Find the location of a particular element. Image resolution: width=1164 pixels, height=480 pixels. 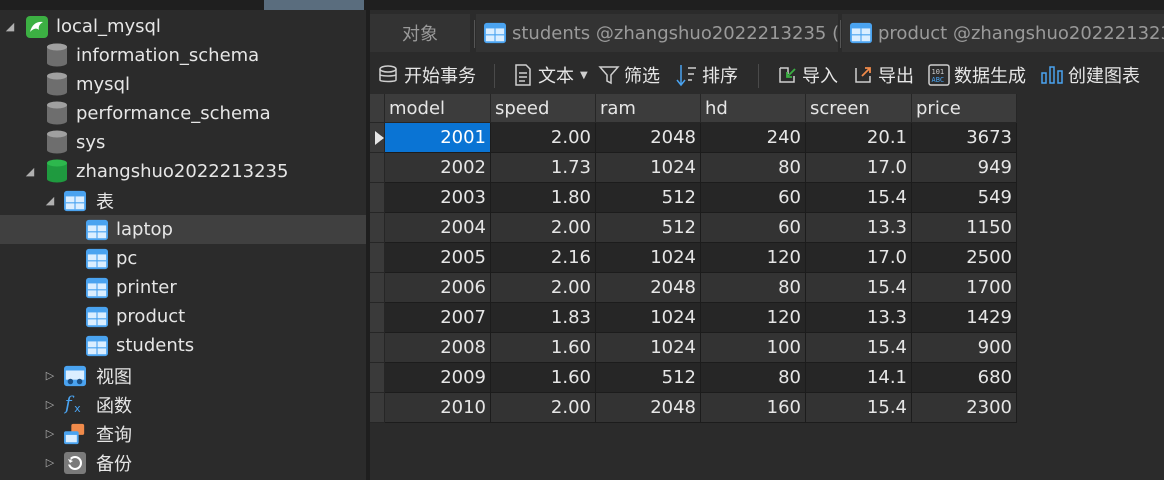

tree-table-students: students is located at coordinates (183, 345).